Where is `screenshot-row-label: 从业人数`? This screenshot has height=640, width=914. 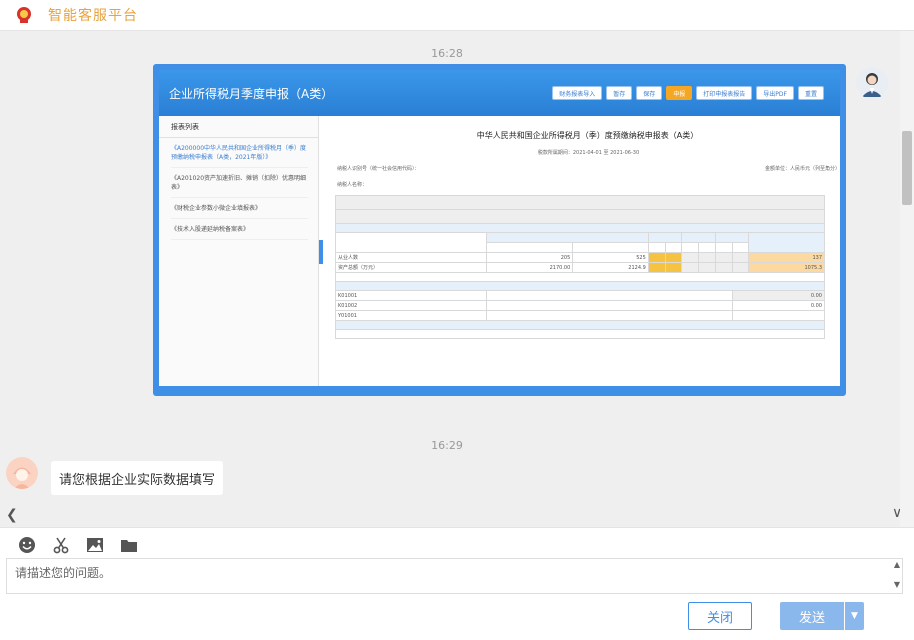 screenshot-row-label: 从业人数 is located at coordinates (411, 257).